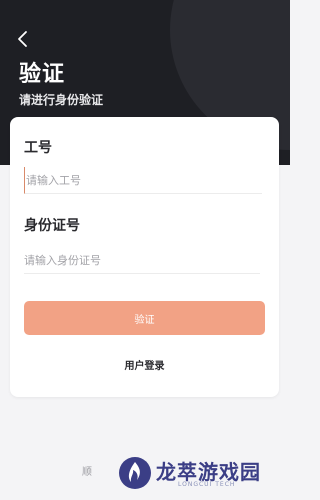 The width and height of the screenshot is (320, 500). Describe the element at coordinates (144, 318) in the screenshot. I see `verify-button: 验证` at that location.